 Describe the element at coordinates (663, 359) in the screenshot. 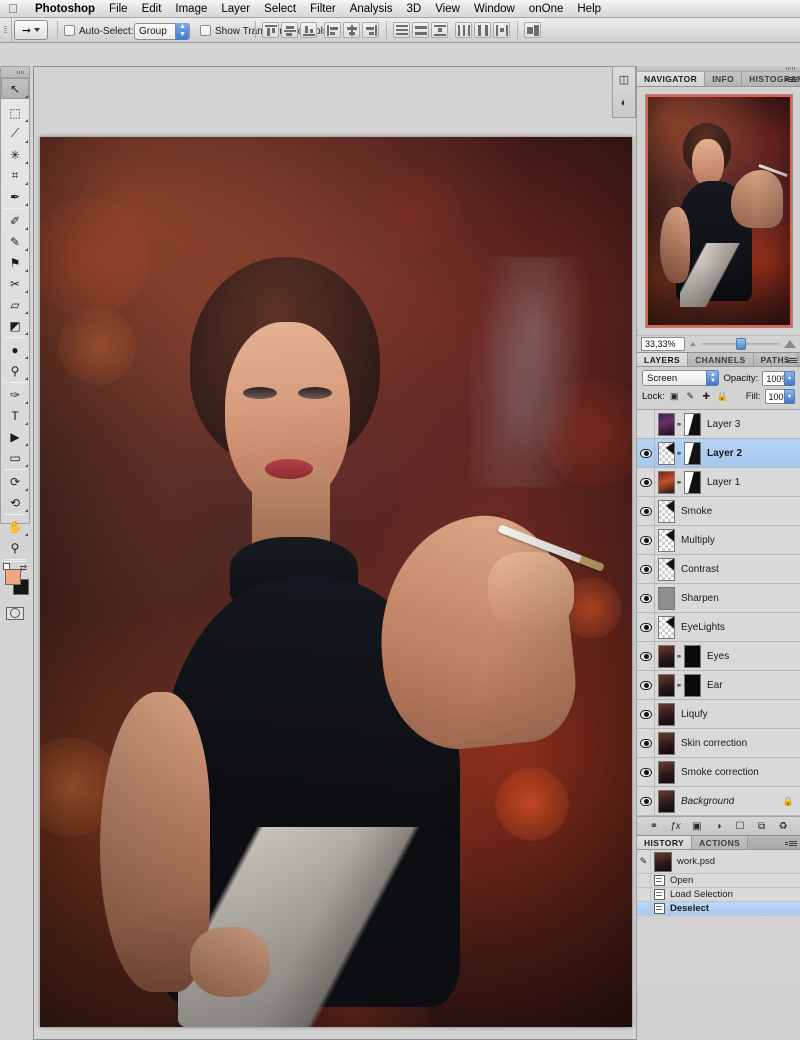

I see `tab-layers: LAYERS` at that location.